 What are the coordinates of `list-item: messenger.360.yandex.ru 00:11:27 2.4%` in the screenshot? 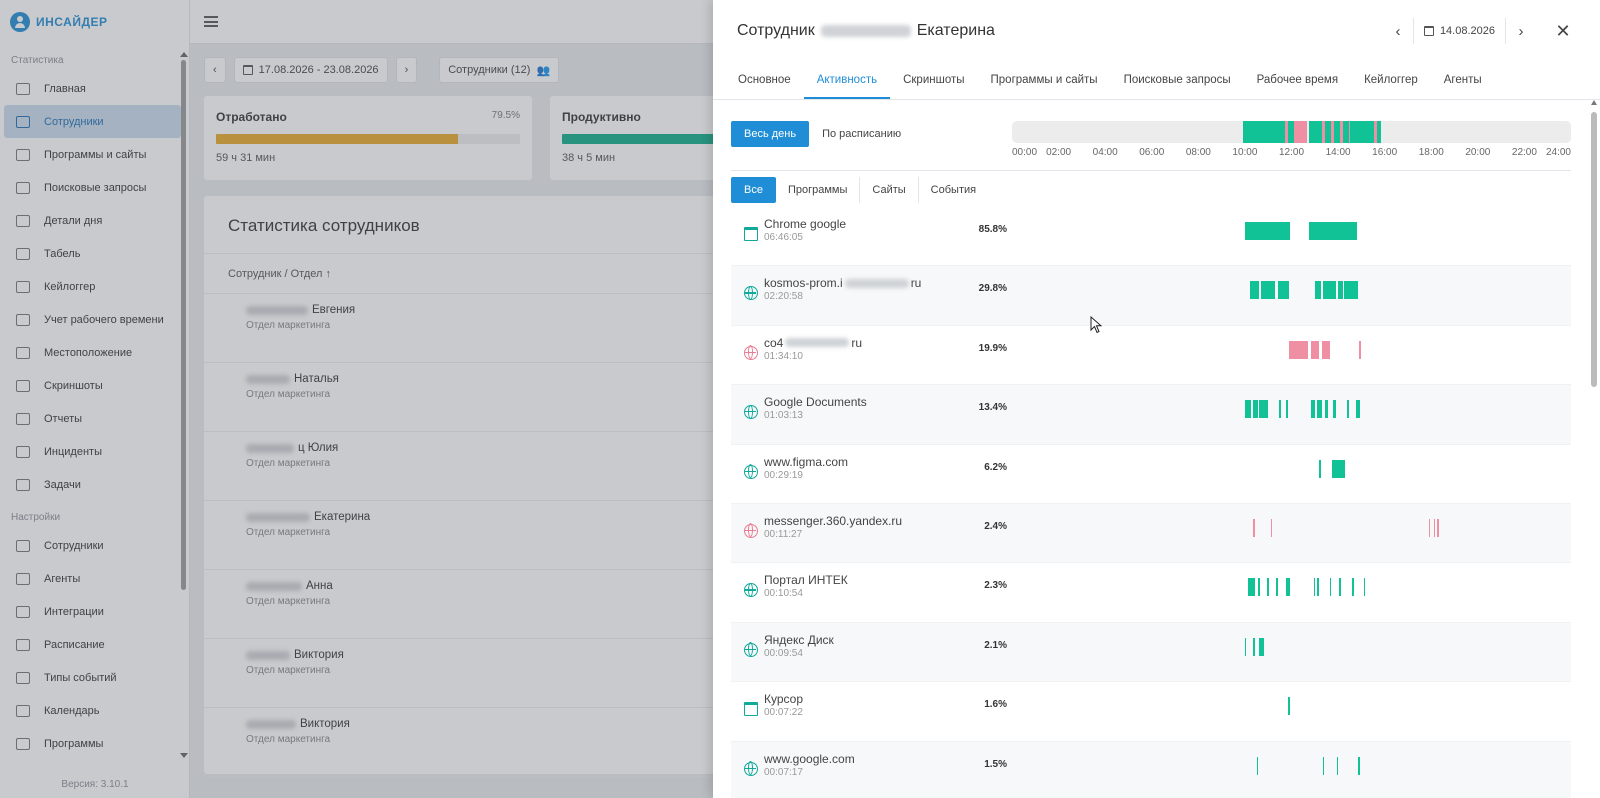 It's located at (1151, 533).